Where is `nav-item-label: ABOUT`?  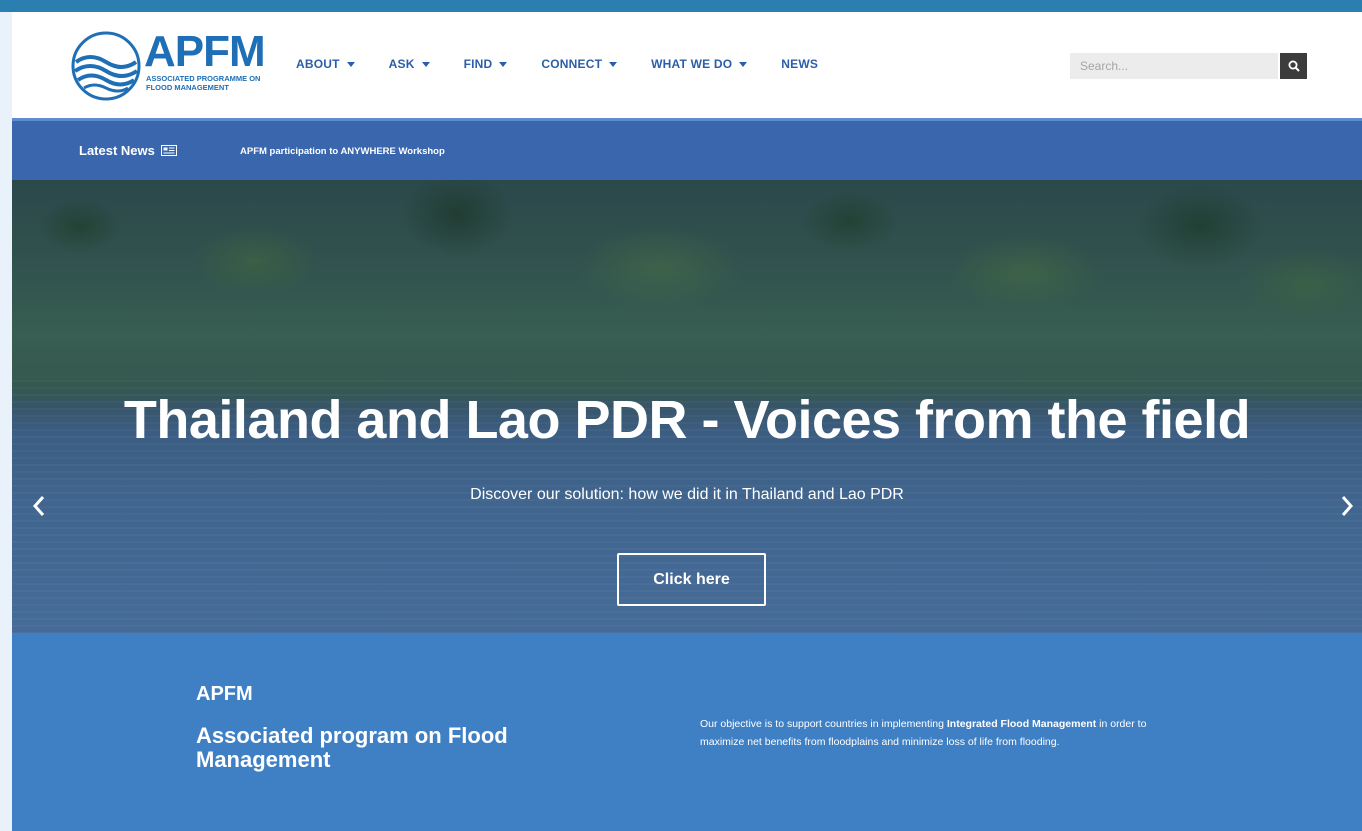 nav-item-label: ABOUT is located at coordinates (318, 64).